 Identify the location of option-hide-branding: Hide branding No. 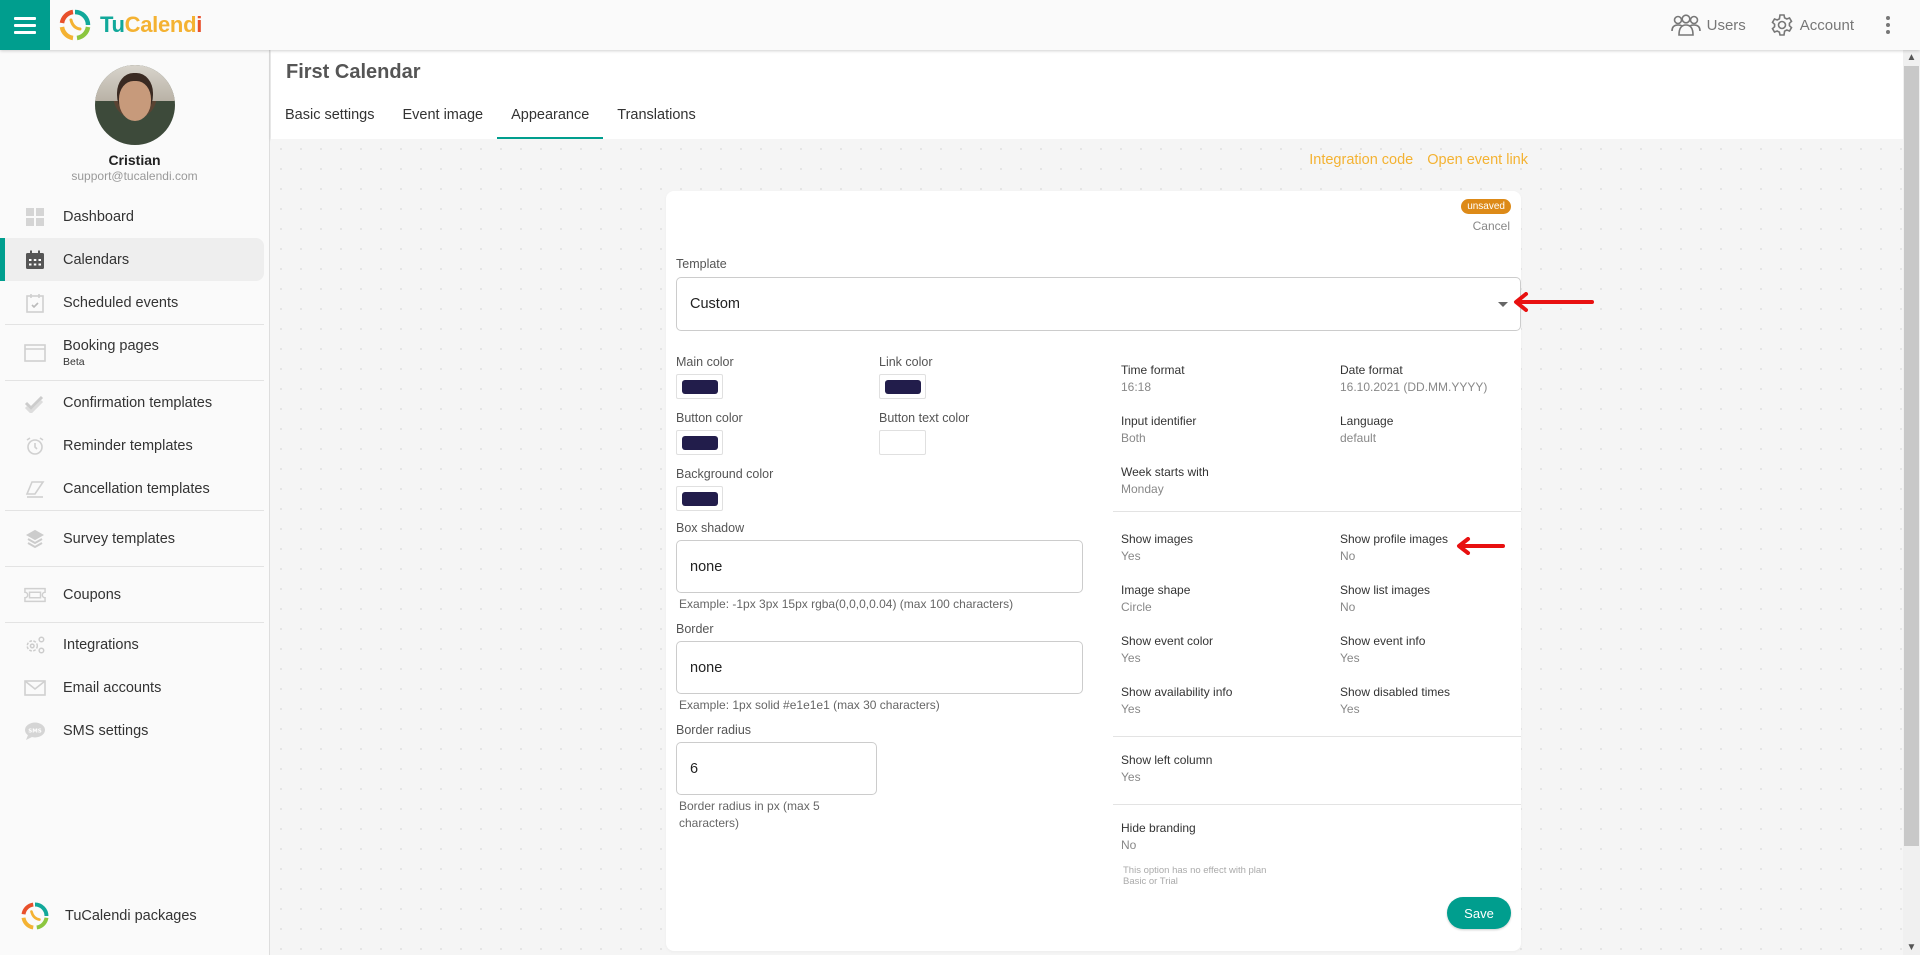
(1158, 836).